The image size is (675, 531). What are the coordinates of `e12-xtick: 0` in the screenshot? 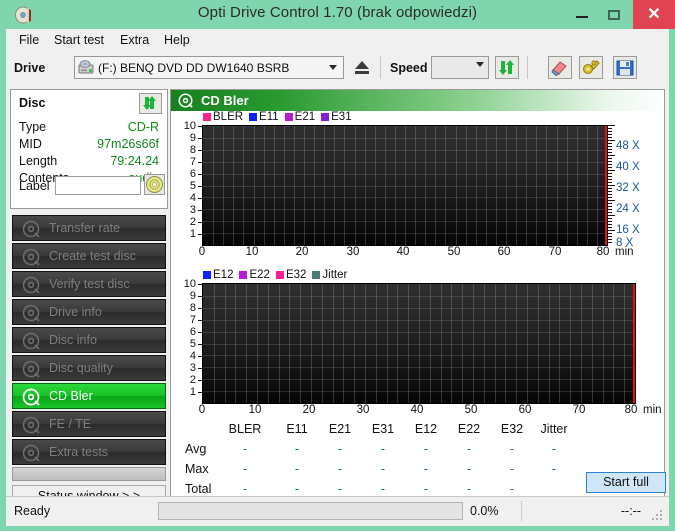 It's located at (202, 410).